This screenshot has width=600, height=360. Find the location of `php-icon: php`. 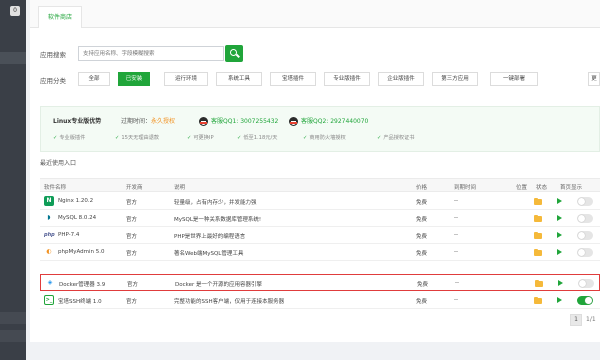

php-icon: php is located at coordinates (49, 235).